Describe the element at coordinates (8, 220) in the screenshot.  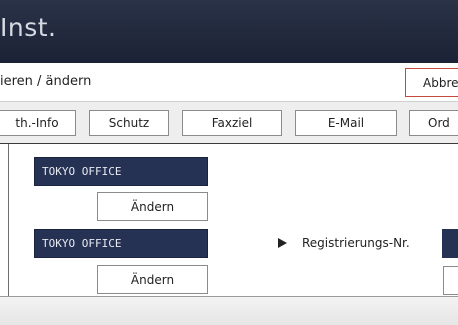
I see `left-divider` at that location.